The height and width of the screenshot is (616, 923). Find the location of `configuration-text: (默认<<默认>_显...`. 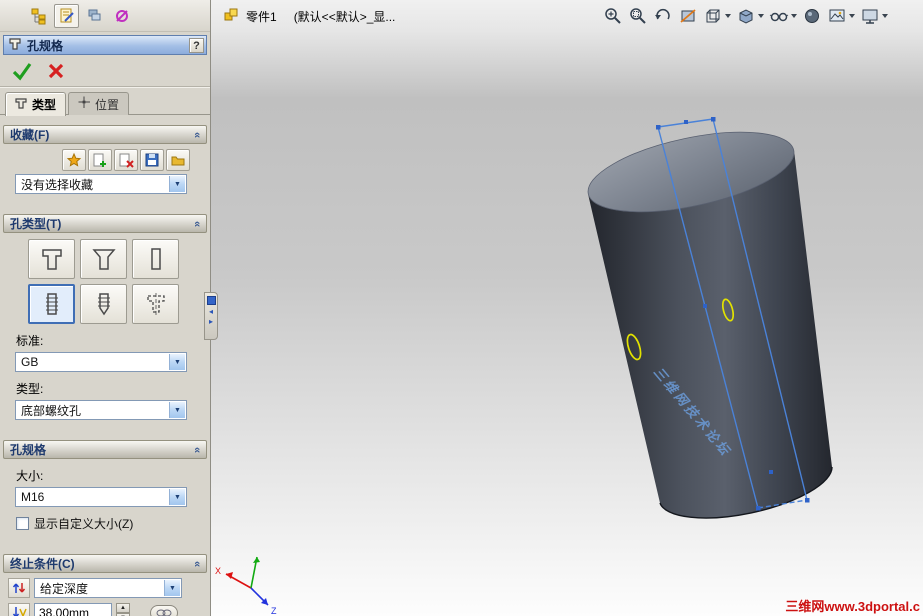

configuration-text: (默认<<默认>_显... is located at coordinates (344, 17).